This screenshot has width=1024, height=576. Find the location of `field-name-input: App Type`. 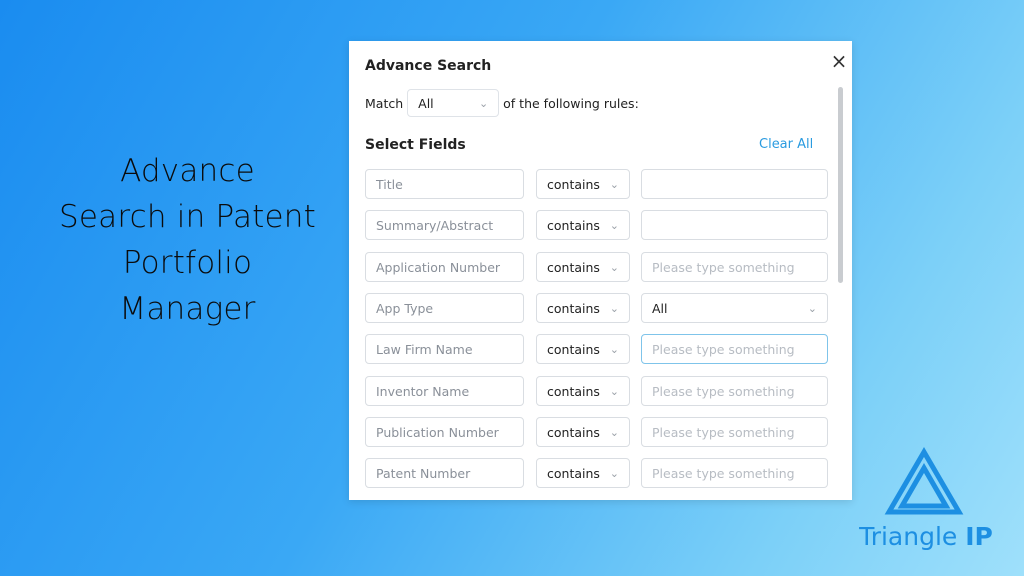

field-name-input: App Type is located at coordinates (444, 308).